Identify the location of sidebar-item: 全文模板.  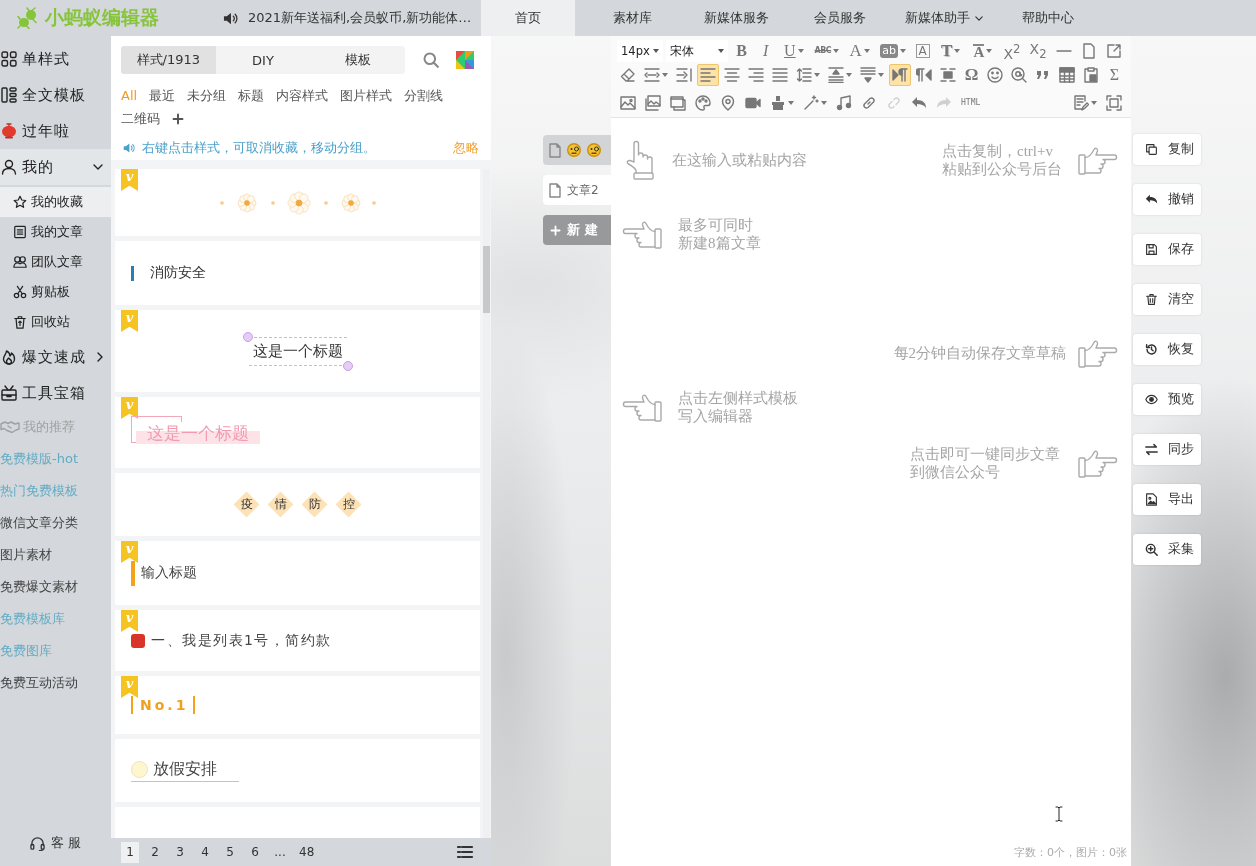
(55, 95).